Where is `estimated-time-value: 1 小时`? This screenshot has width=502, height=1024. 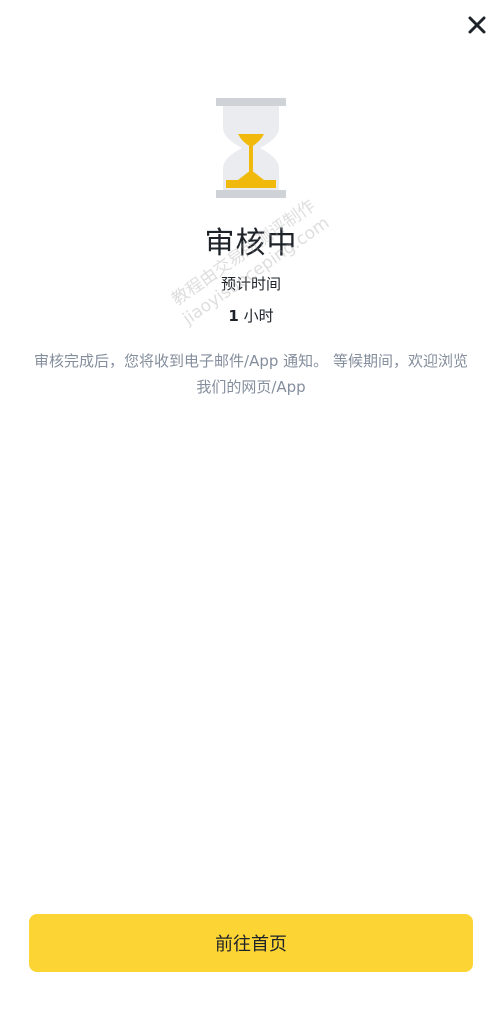 estimated-time-value: 1 小时 is located at coordinates (251, 315).